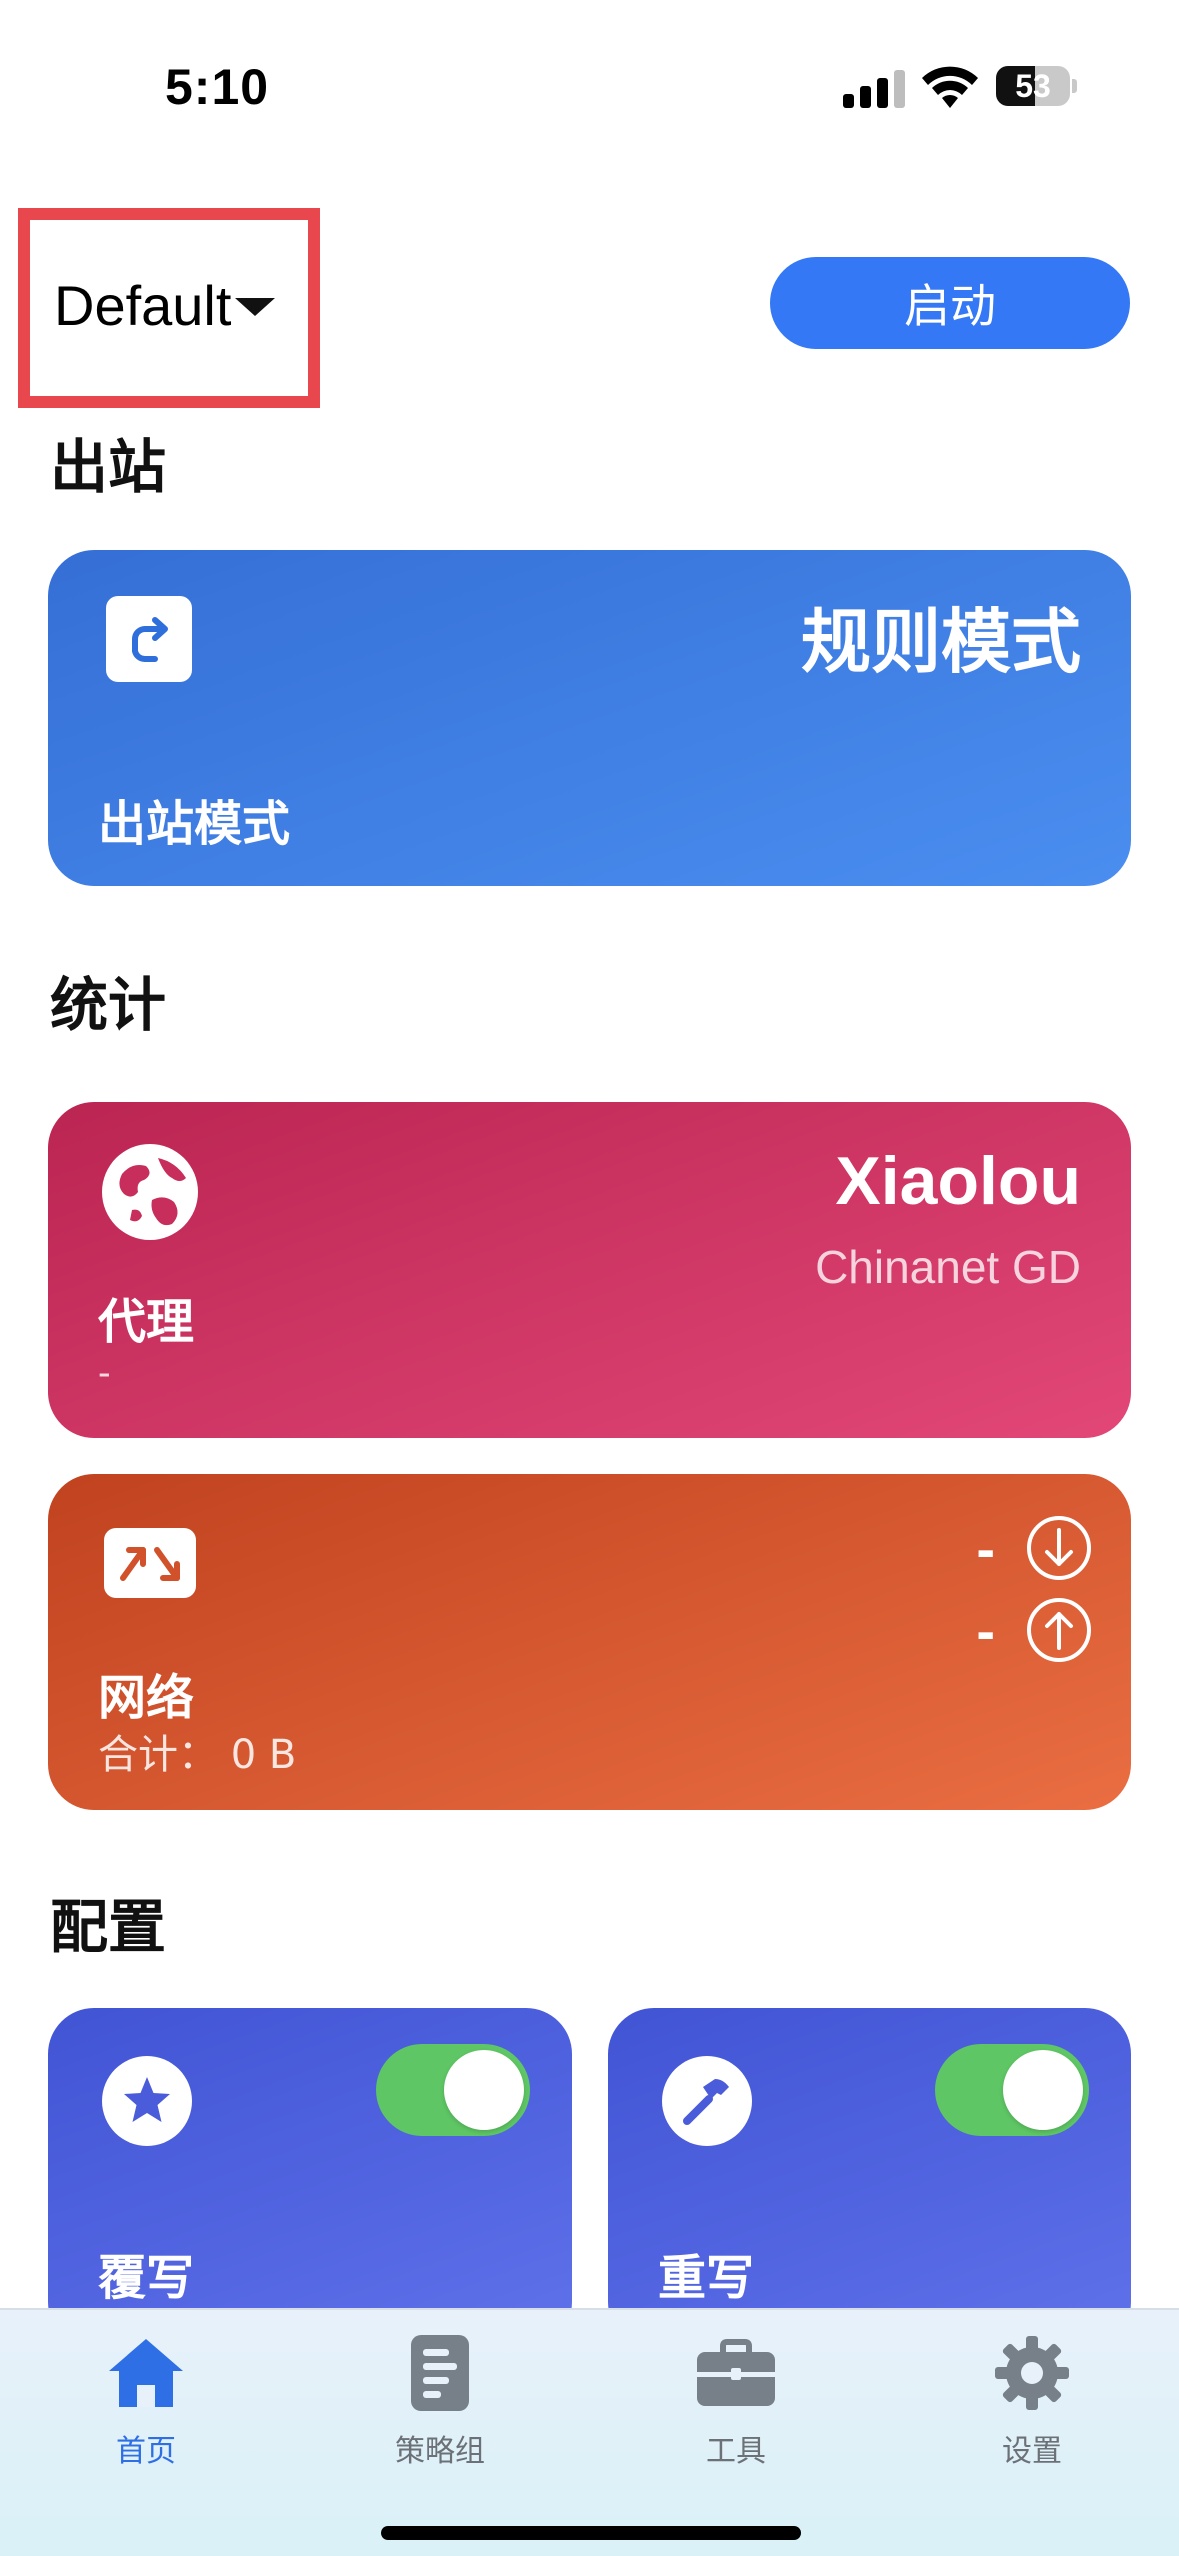  What do you see at coordinates (1033, 86) in the screenshot?
I see `battery-percent: 53` at bounding box center [1033, 86].